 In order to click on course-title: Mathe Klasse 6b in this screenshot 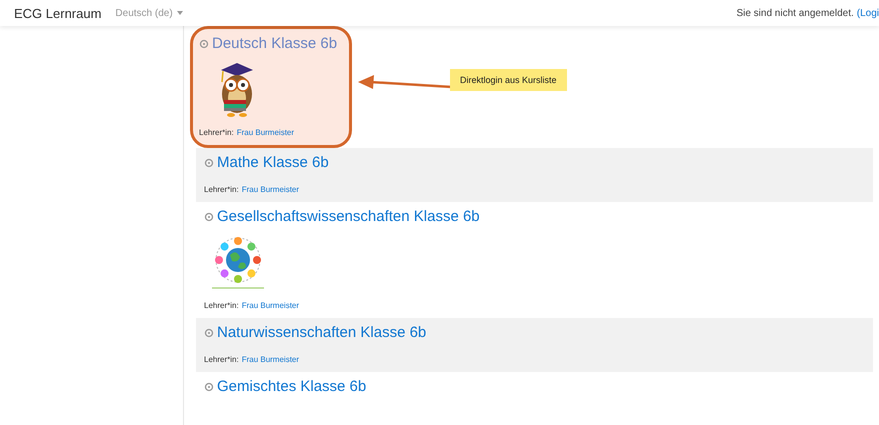, I will do `click(273, 162)`.